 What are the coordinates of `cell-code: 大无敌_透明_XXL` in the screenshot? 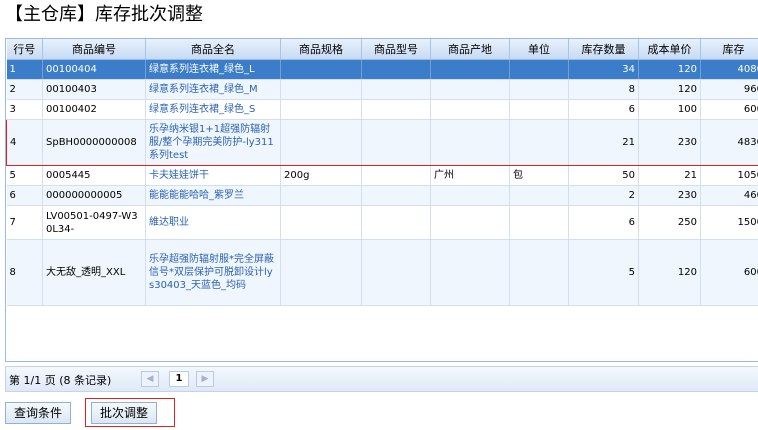 It's located at (94, 272).